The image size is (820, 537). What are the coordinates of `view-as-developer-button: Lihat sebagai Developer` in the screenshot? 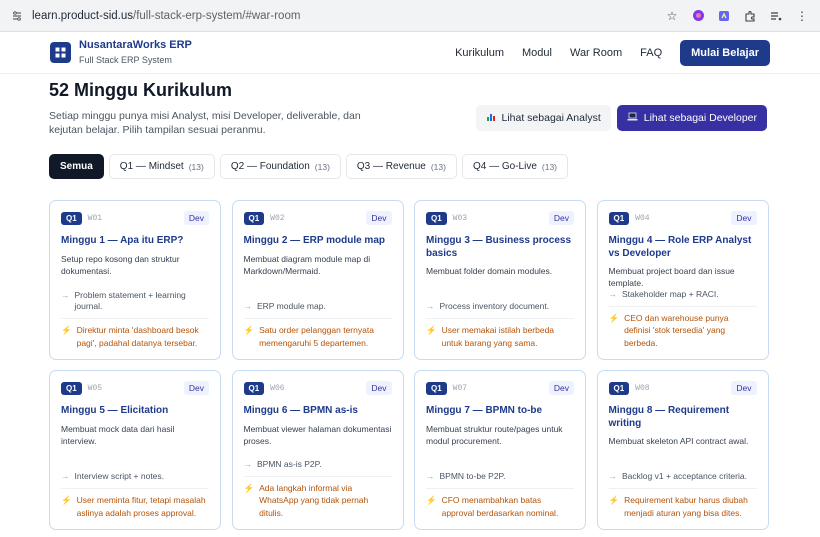 It's located at (691, 118).